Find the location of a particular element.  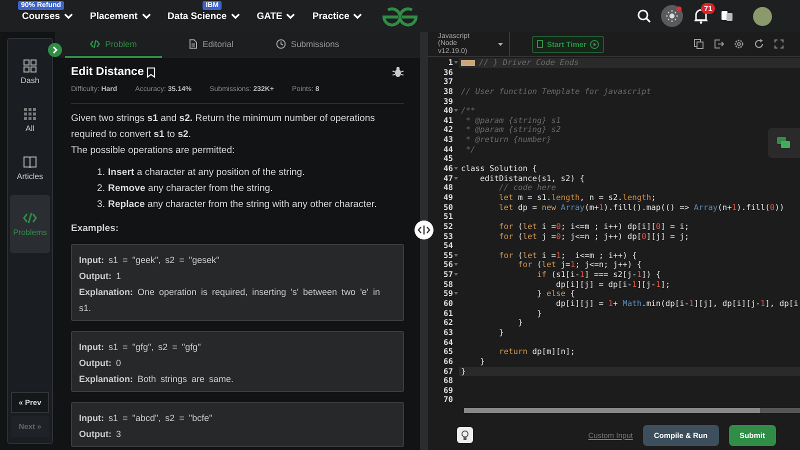

exit-icon is located at coordinates (719, 44).